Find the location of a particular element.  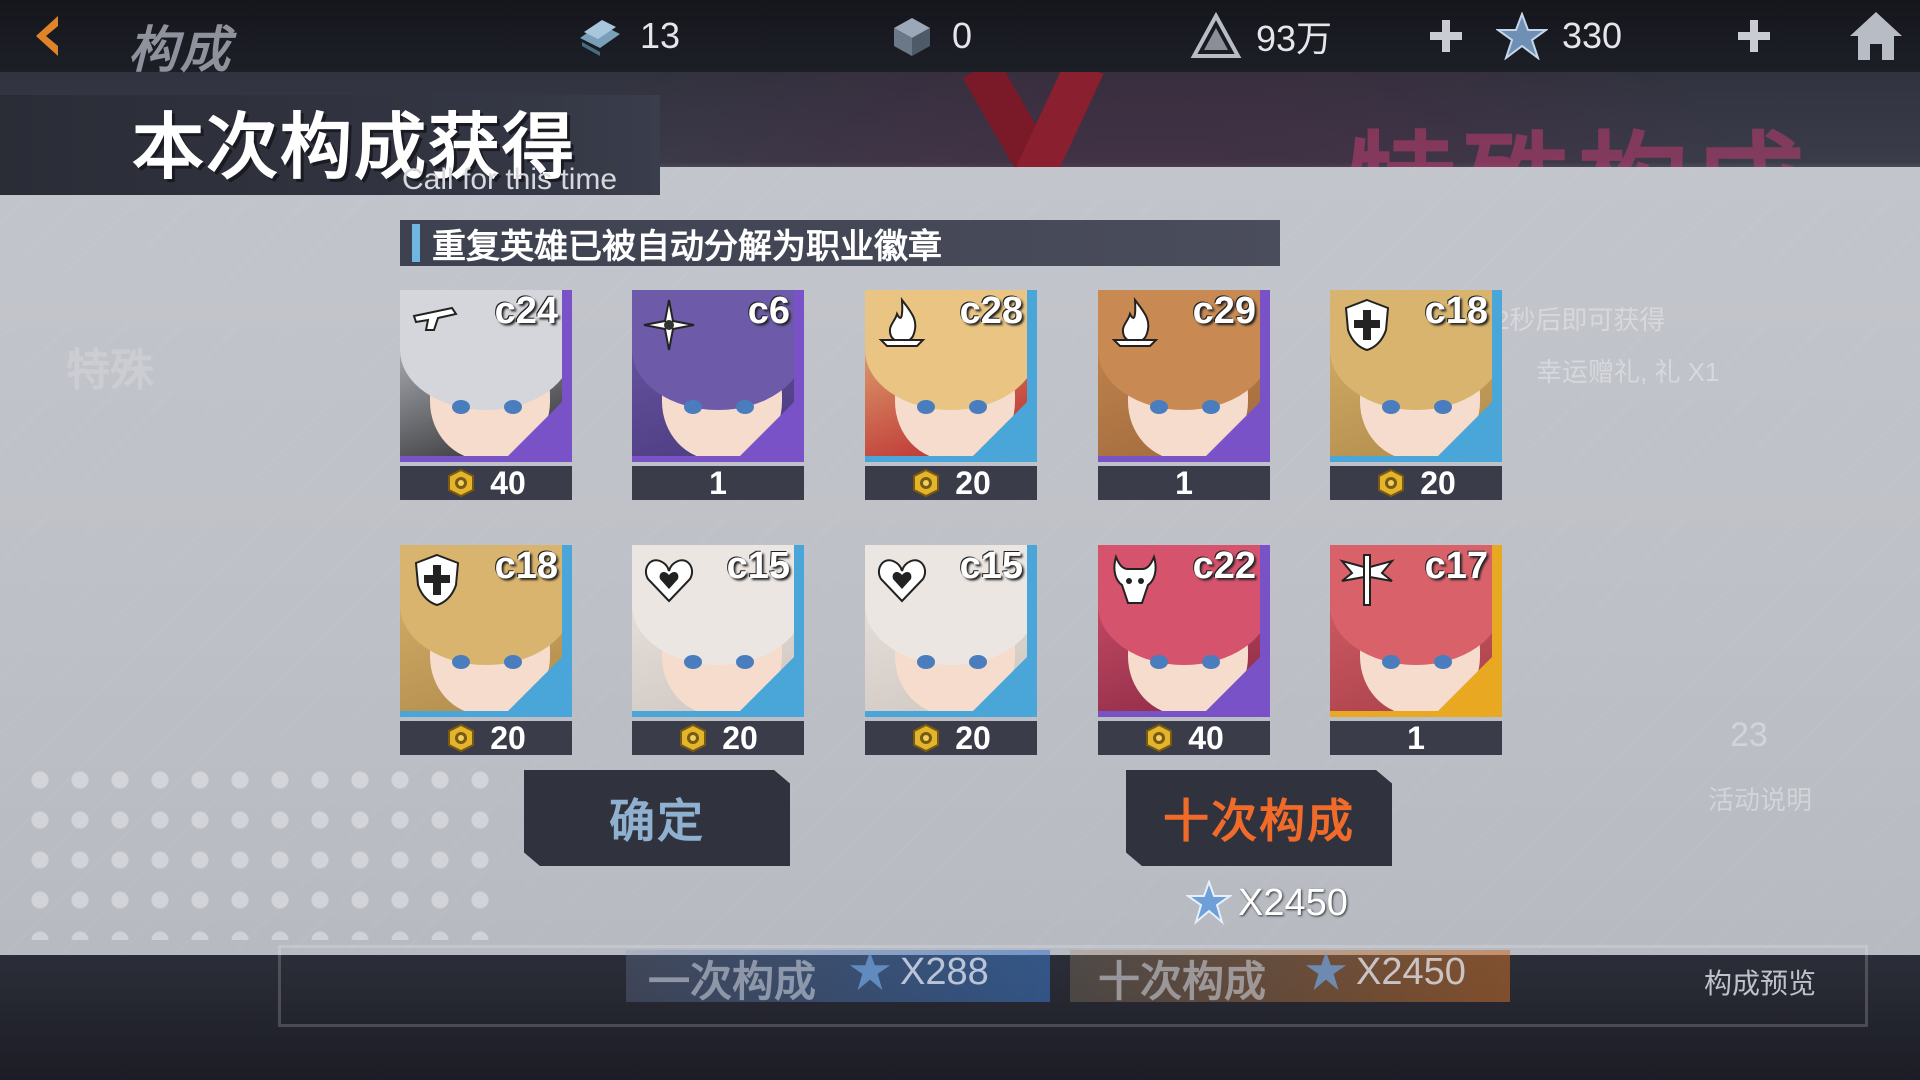

ten-call-cost-value: X2450 is located at coordinates (1293, 902).